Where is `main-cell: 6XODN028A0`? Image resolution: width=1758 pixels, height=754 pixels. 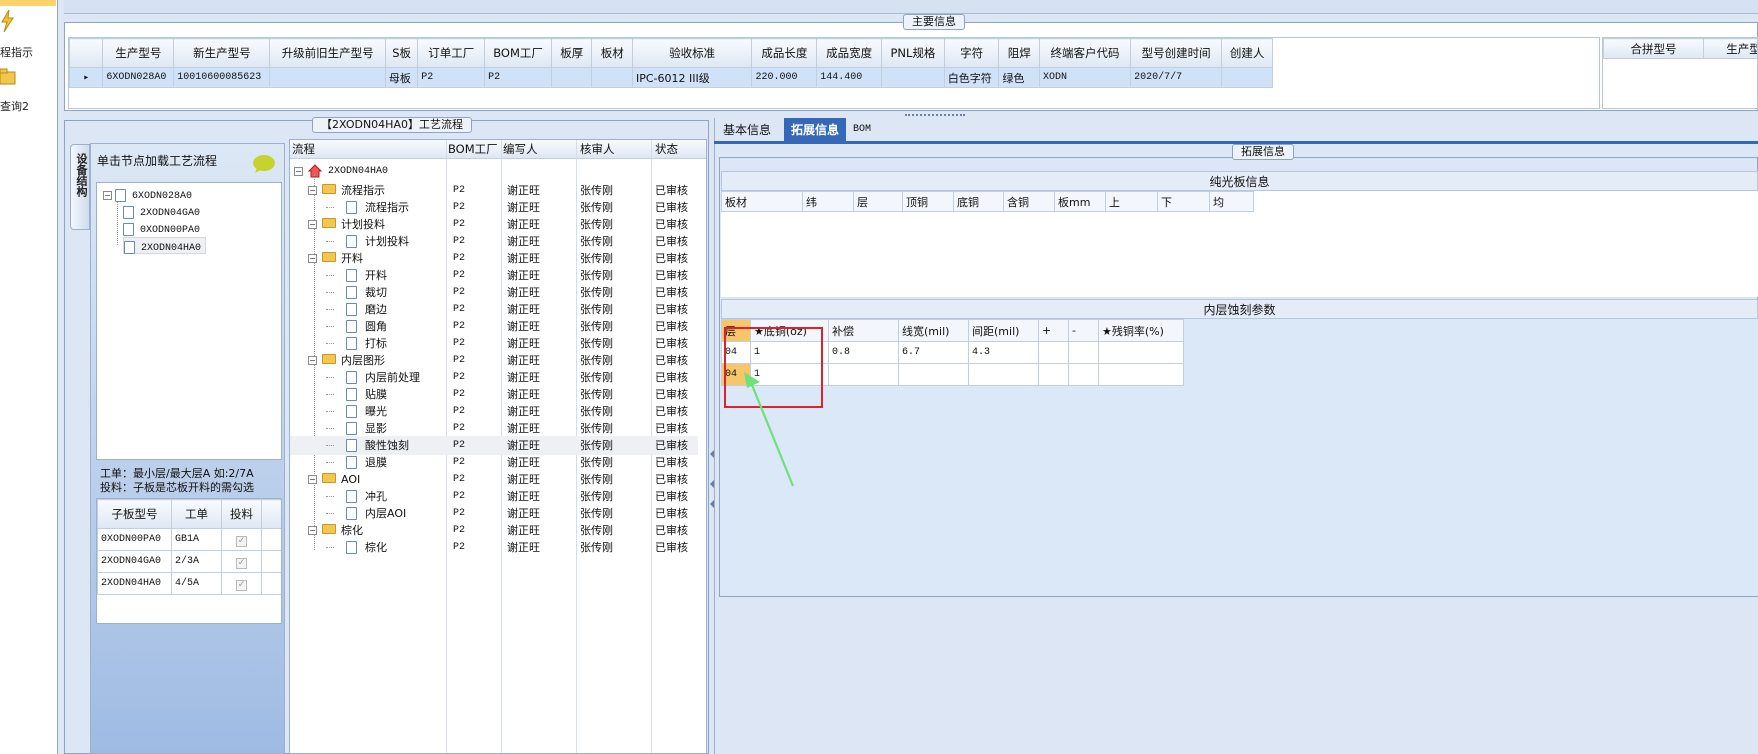 main-cell: 6XODN028A0 is located at coordinates (138, 77).